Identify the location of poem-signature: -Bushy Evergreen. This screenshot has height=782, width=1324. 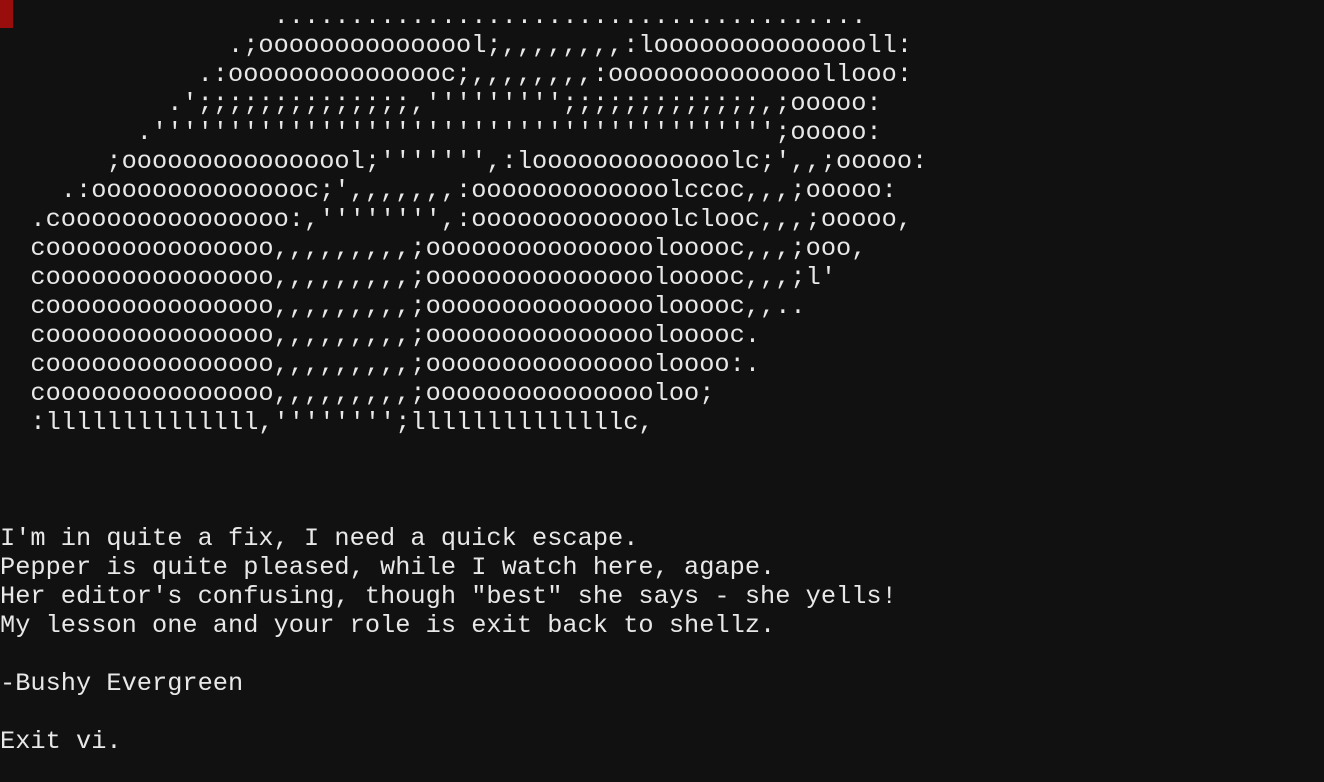
(122, 683).